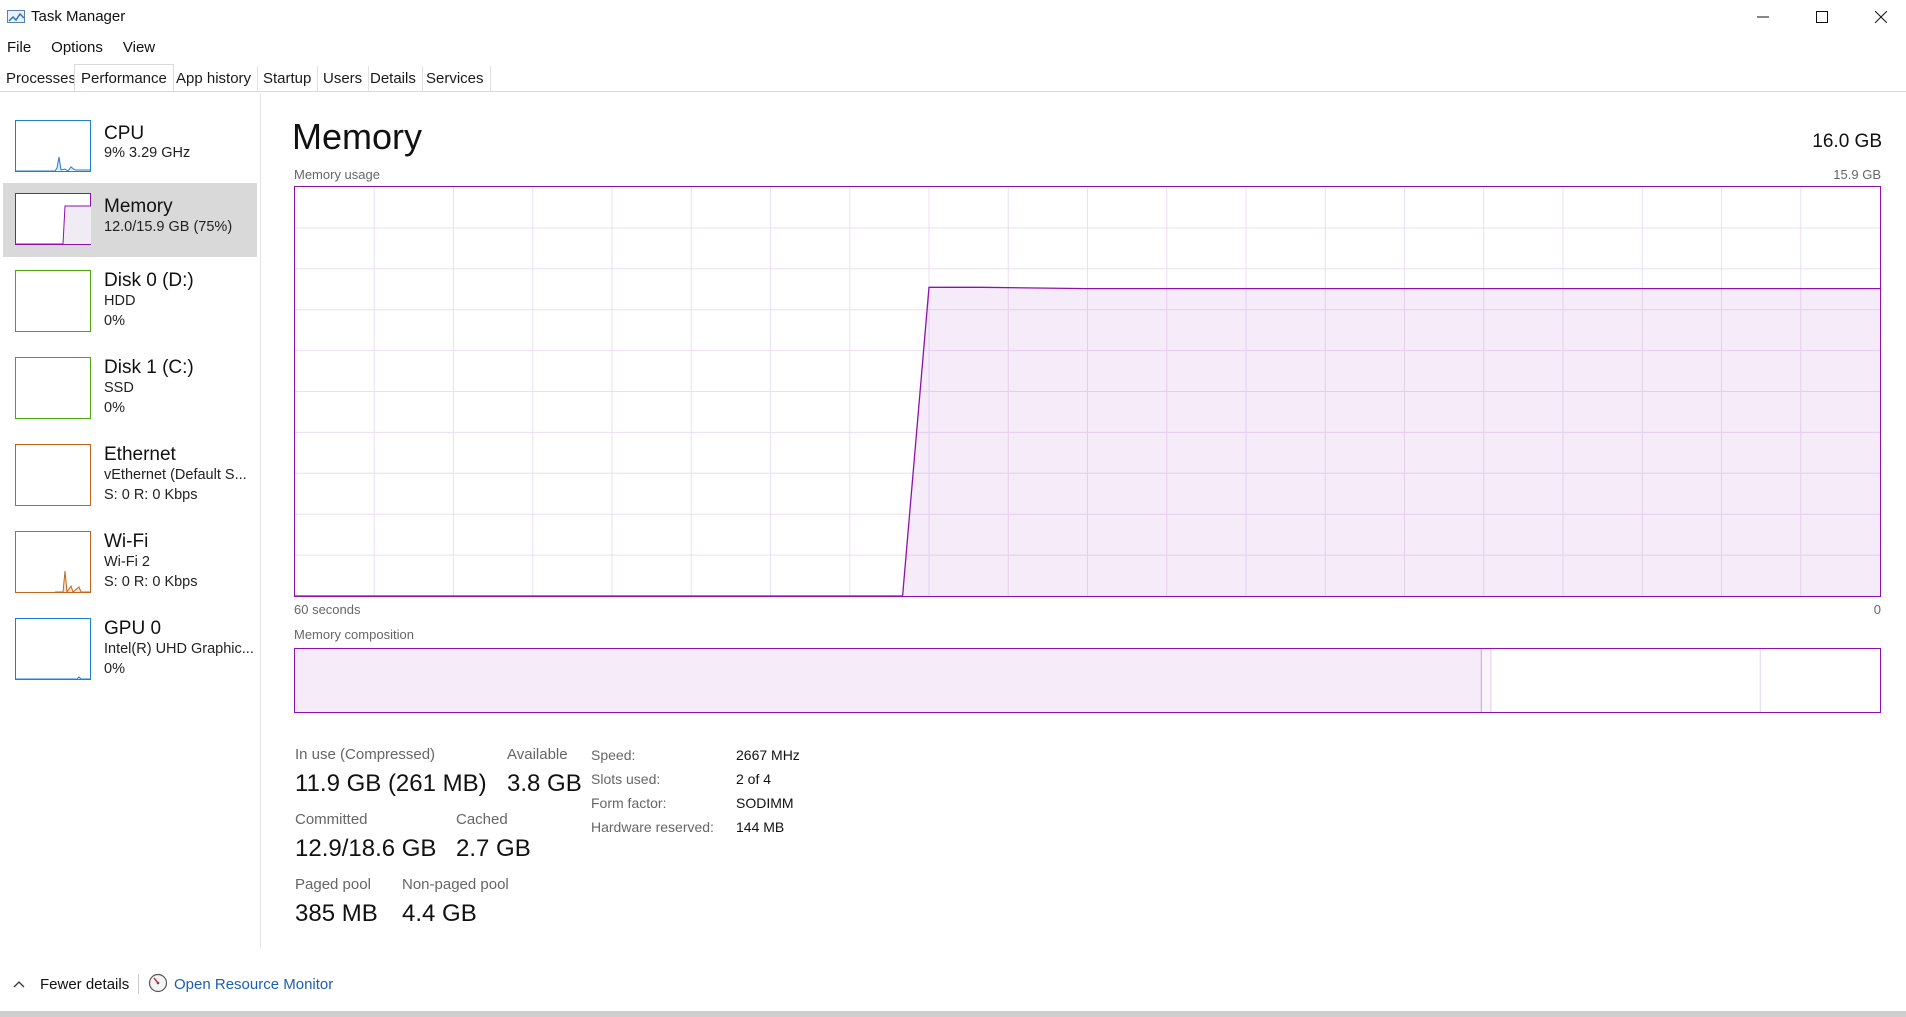 This screenshot has width=1906, height=1017. Describe the element at coordinates (149, 367) in the screenshot. I see `sidebar-item-name: Disk 1 (C:)` at that location.